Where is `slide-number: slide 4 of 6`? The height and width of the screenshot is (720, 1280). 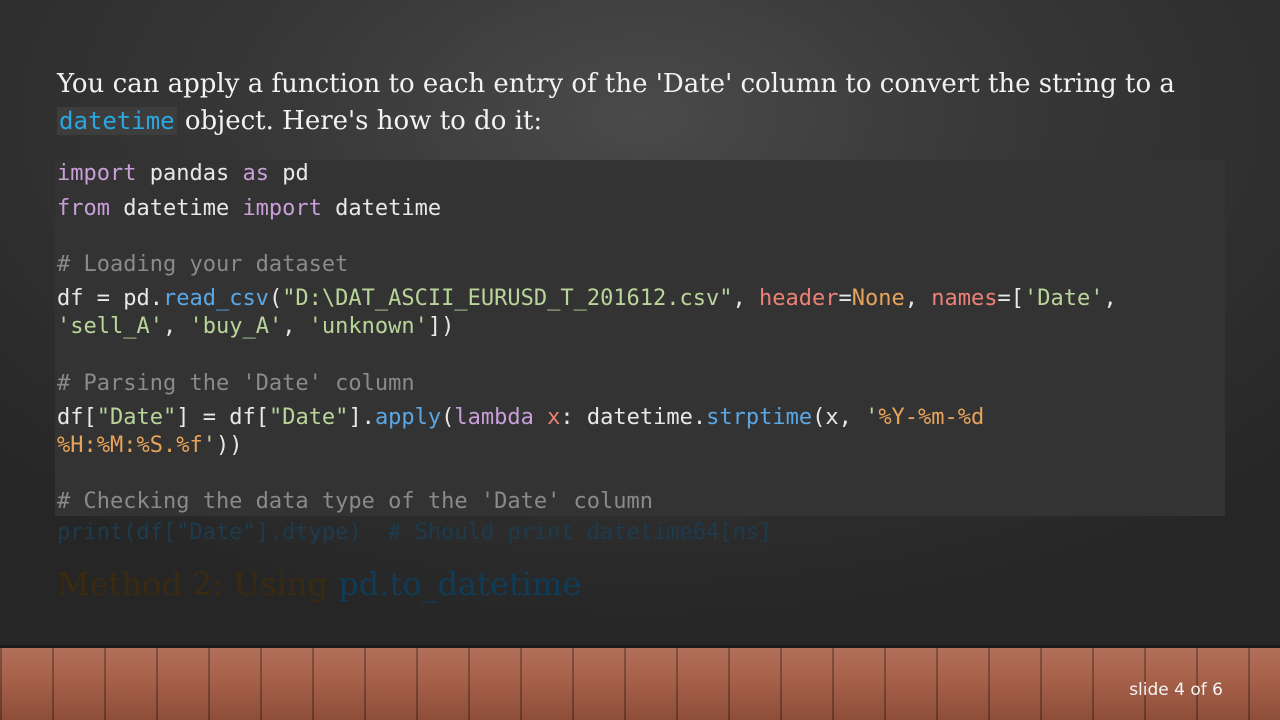
slide-number: slide 4 of 6 is located at coordinates (1176, 690).